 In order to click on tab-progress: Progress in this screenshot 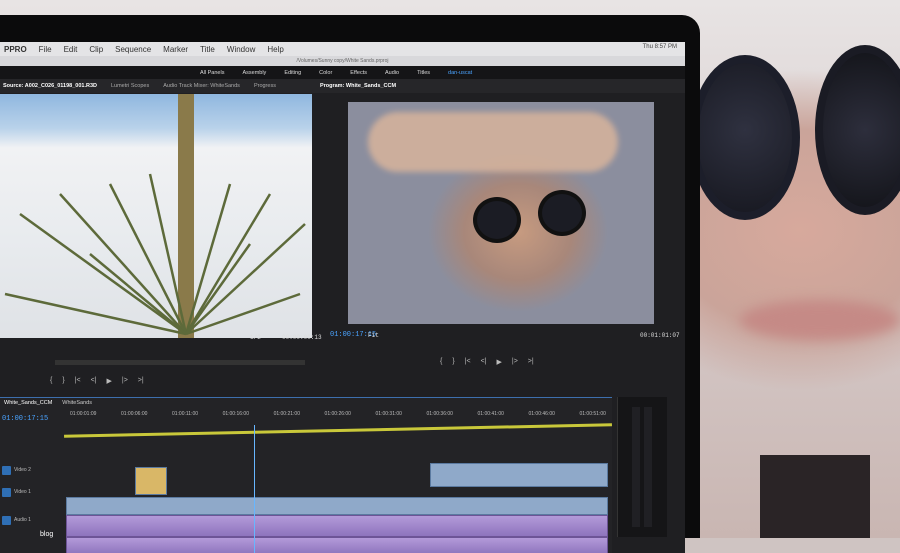, I will do `click(265, 86)`.